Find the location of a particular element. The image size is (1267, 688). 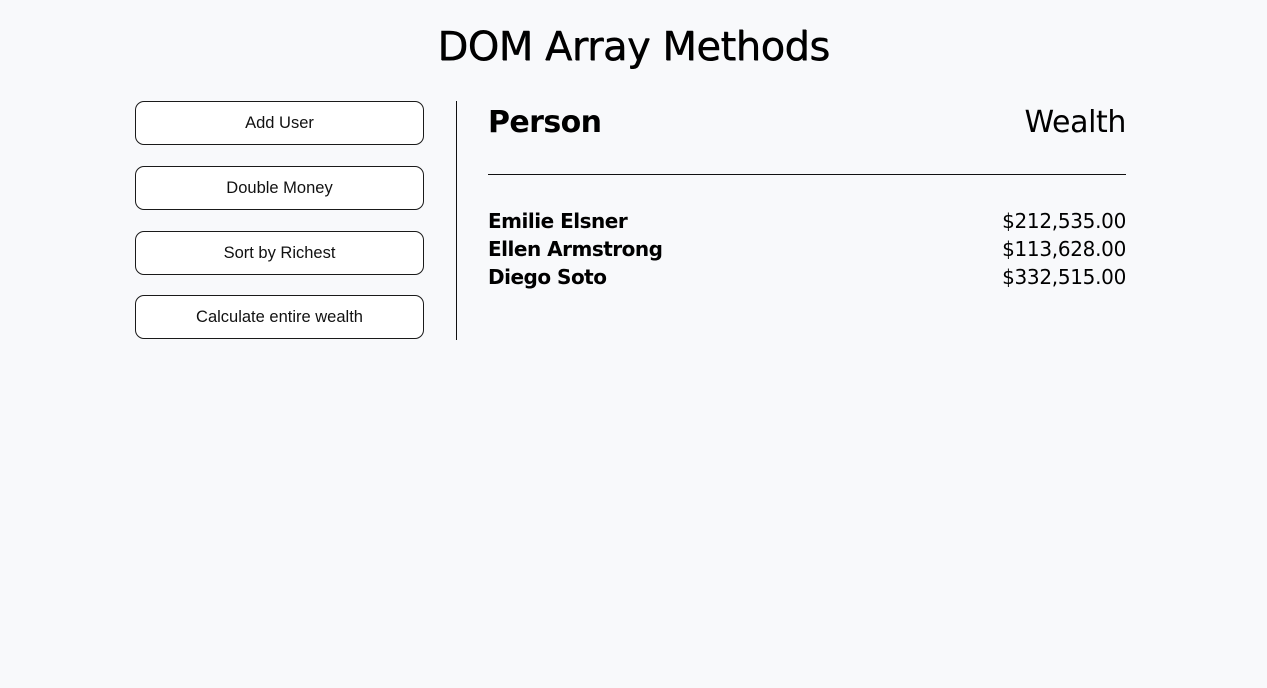

table-row: Emilie Elsner $212,535.00 is located at coordinates (807, 221).